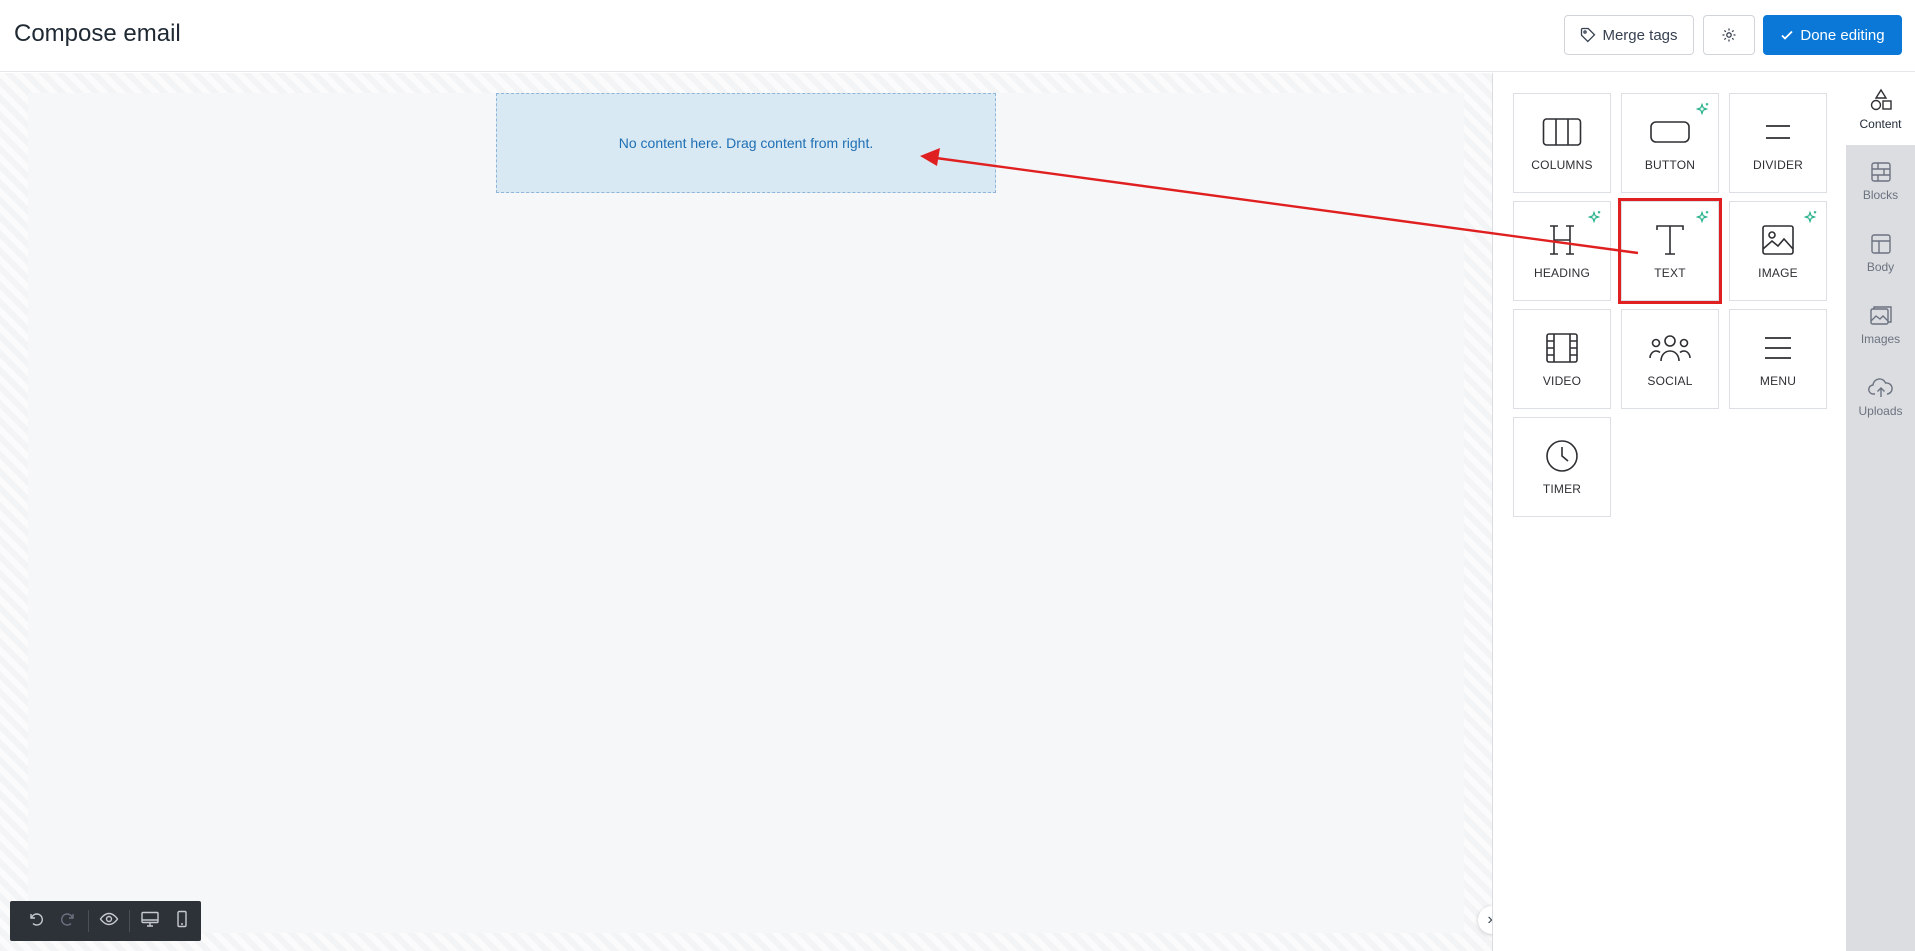 Image resolution: width=1915 pixels, height=951 pixels. I want to click on settings-button, so click(1729, 35).